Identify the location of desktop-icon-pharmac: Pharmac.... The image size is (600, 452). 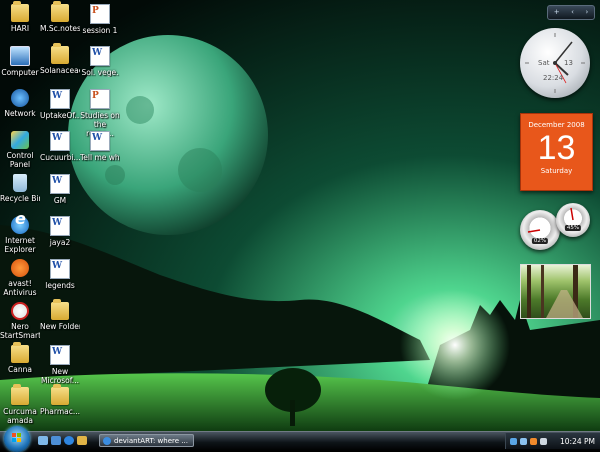
(60, 400).